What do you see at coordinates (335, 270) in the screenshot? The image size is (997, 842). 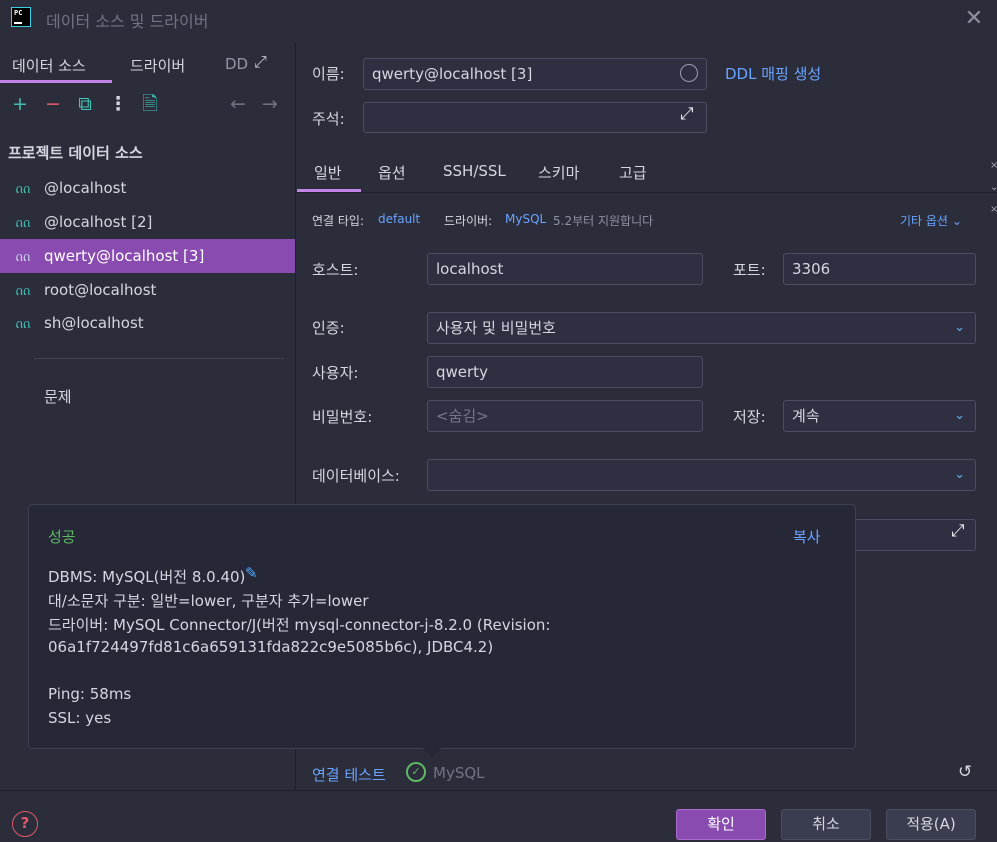 I see `host-label: 호스트:` at bounding box center [335, 270].